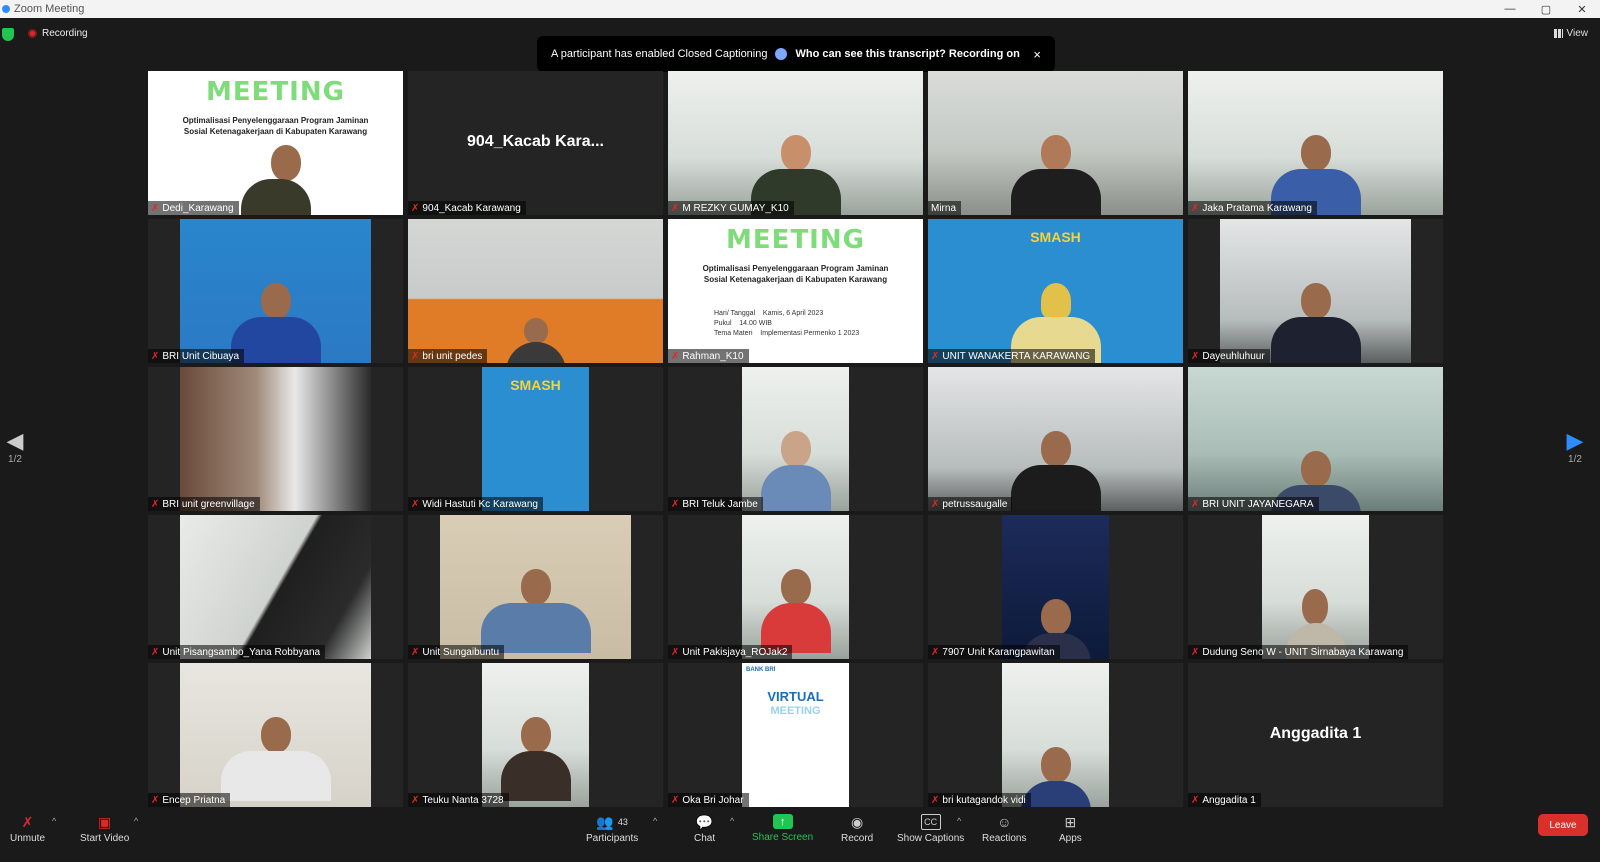 Image resolution: width=1600 pixels, height=862 pixels. What do you see at coordinates (732, 821) in the screenshot?
I see `chat-options-caret: ^` at bounding box center [732, 821].